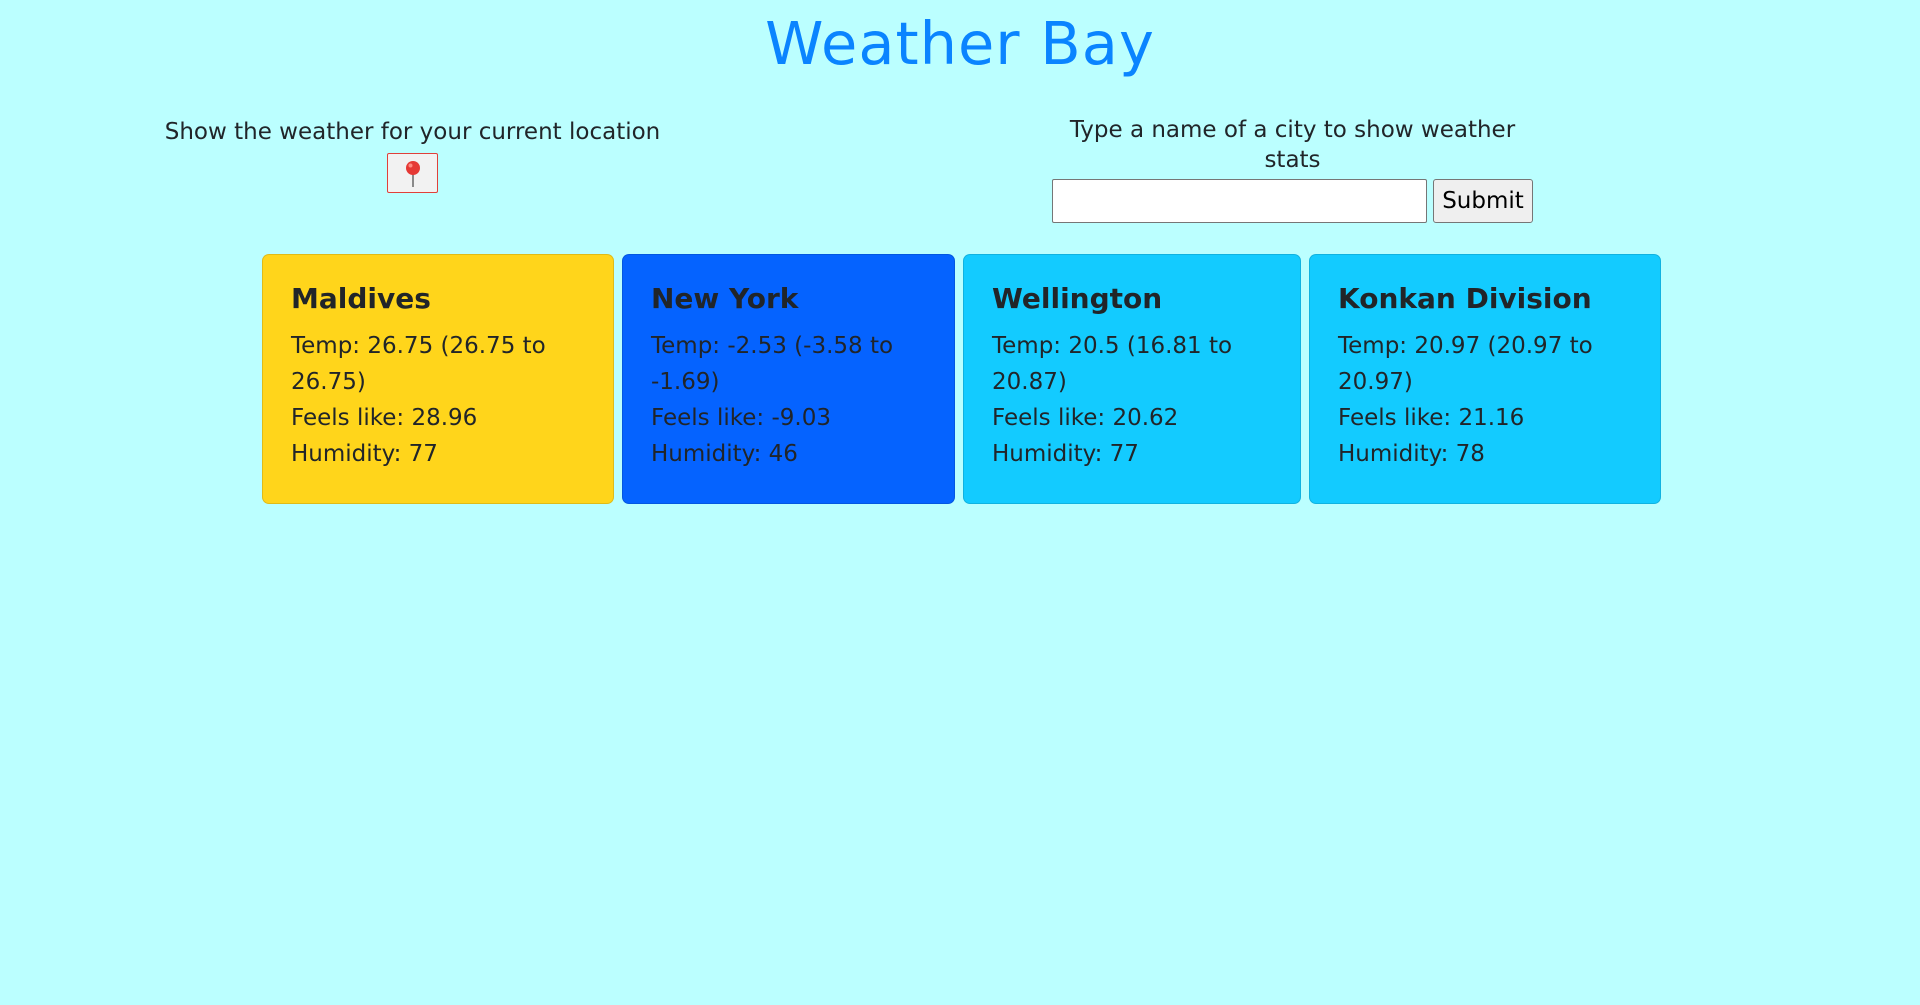 Image resolution: width=1920 pixels, height=1005 pixels. I want to click on card-humidity: Humidity: 46, so click(724, 454).